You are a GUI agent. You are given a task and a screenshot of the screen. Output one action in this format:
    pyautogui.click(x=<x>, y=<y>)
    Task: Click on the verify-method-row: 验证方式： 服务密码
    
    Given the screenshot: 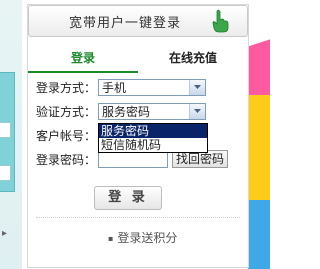 What is the action you would take?
    pyautogui.click(x=121, y=111)
    